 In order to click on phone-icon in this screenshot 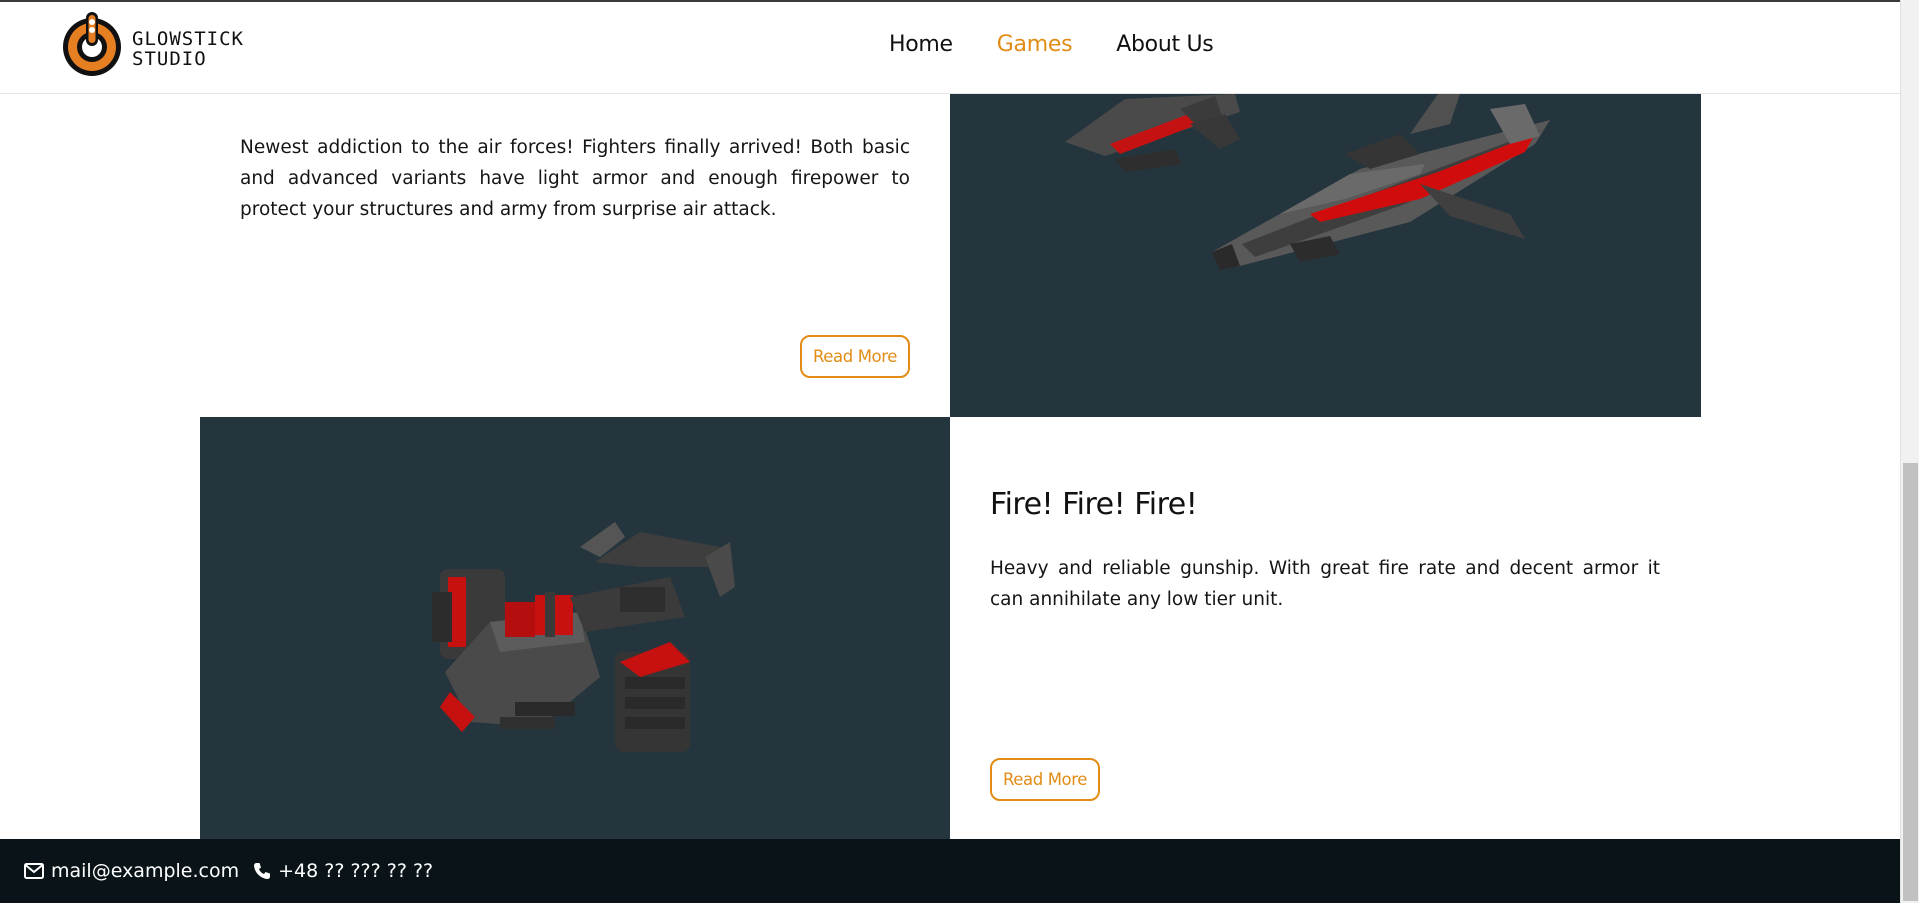, I will do `click(262, 871)`.